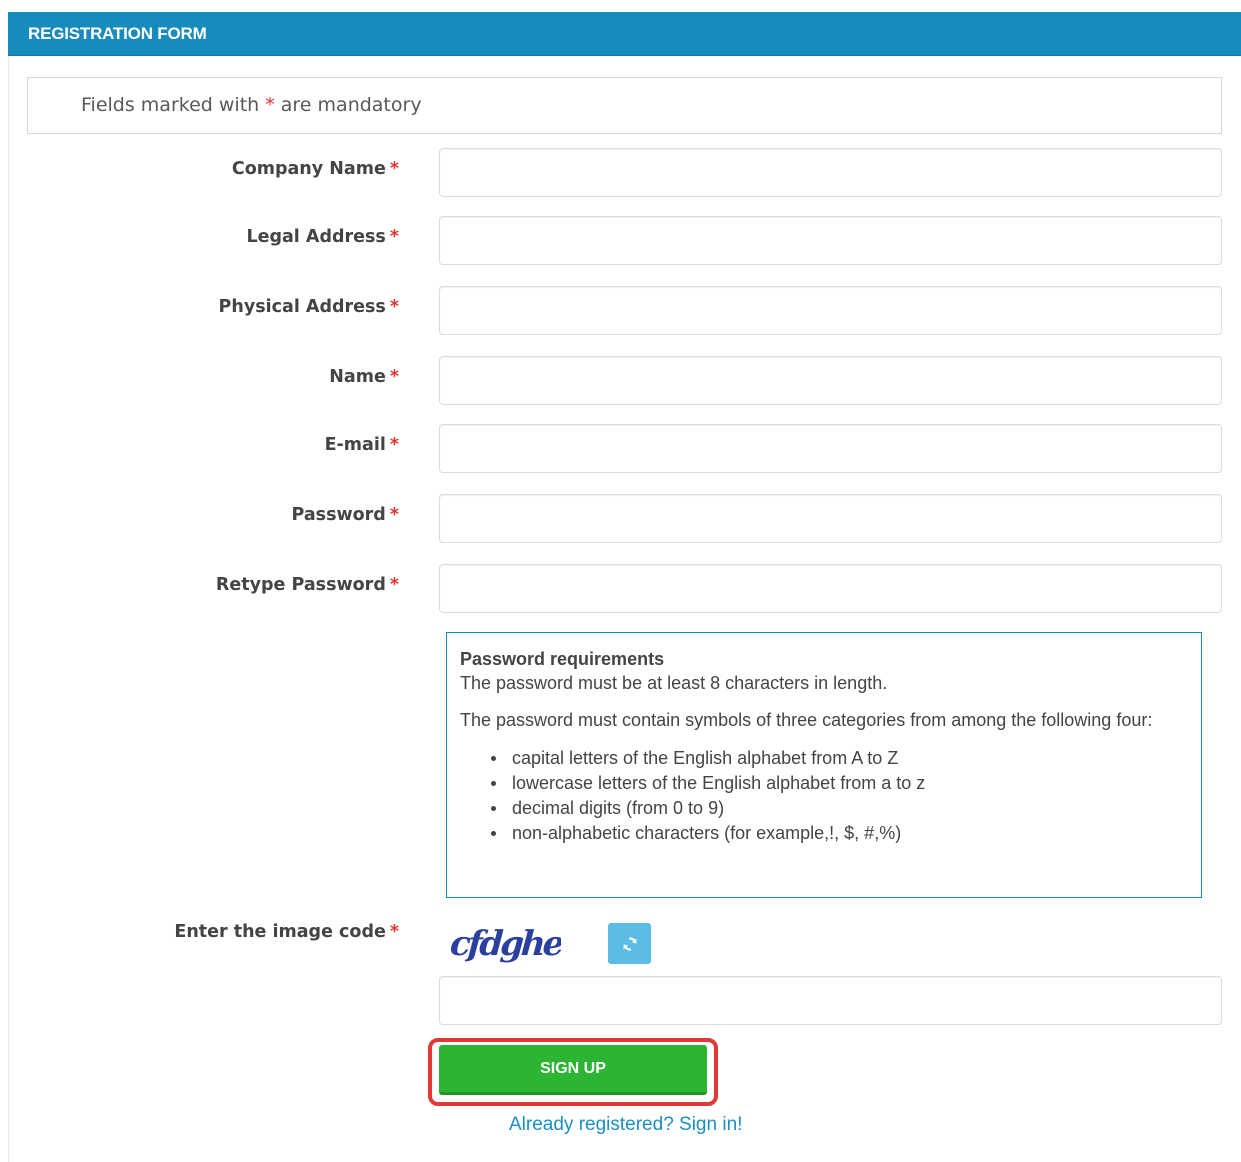 This screenshot has width=1241, height=1162. Describe the element at coordinates (345, 515) in the screenshot. I see `password-label: Password *` at that location.